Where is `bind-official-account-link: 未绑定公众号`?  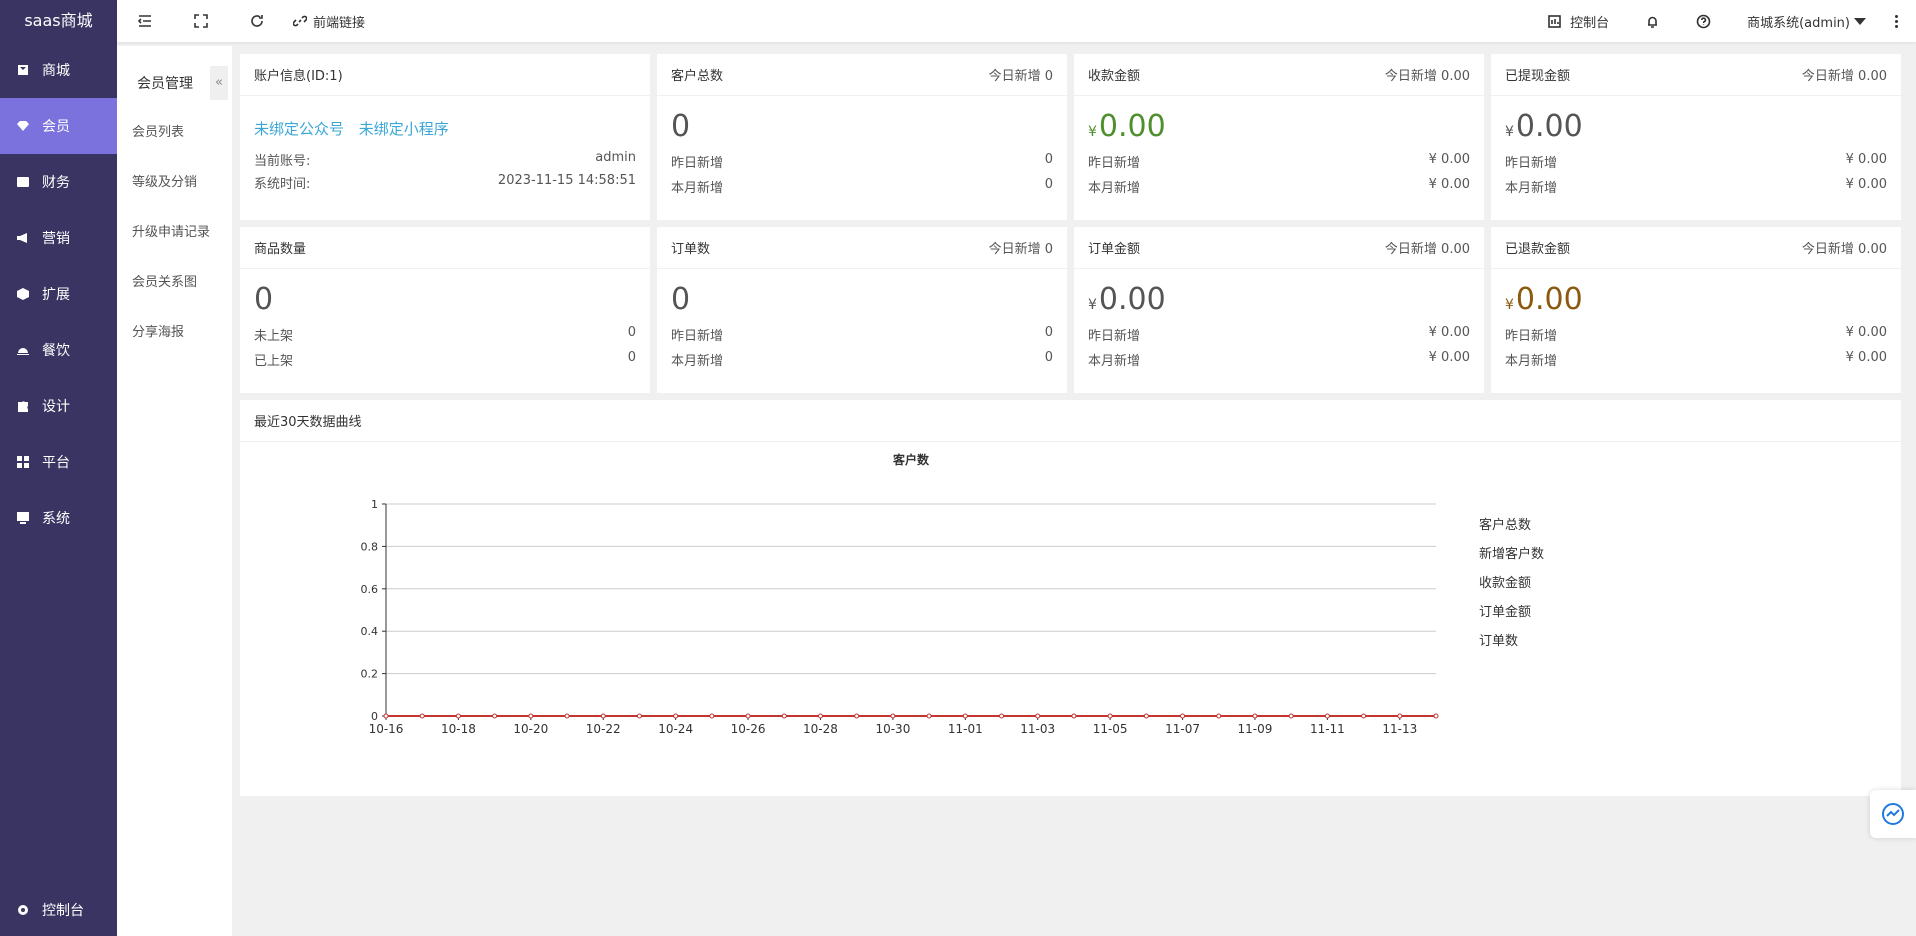
bind-official-account-link: 未绑定公众号 is located at coordinates (299, 129).